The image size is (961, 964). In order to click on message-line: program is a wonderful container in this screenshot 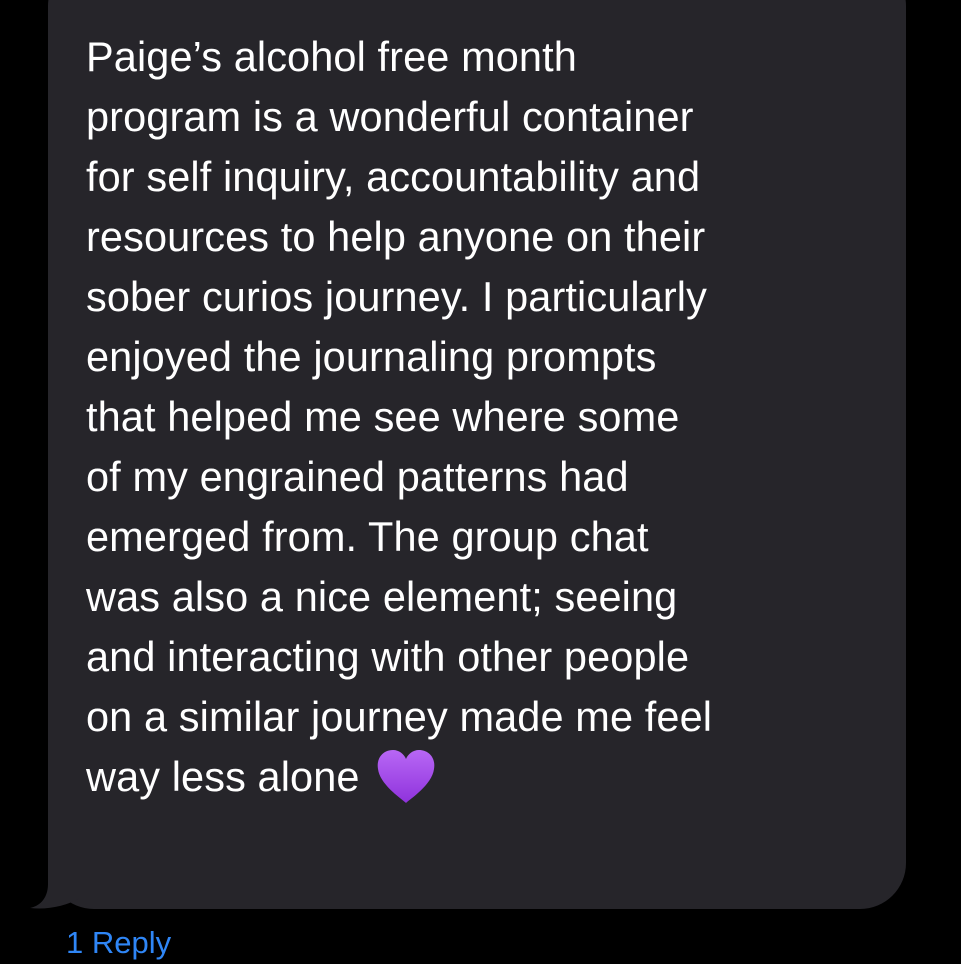, I will do `click(390, 116)`.